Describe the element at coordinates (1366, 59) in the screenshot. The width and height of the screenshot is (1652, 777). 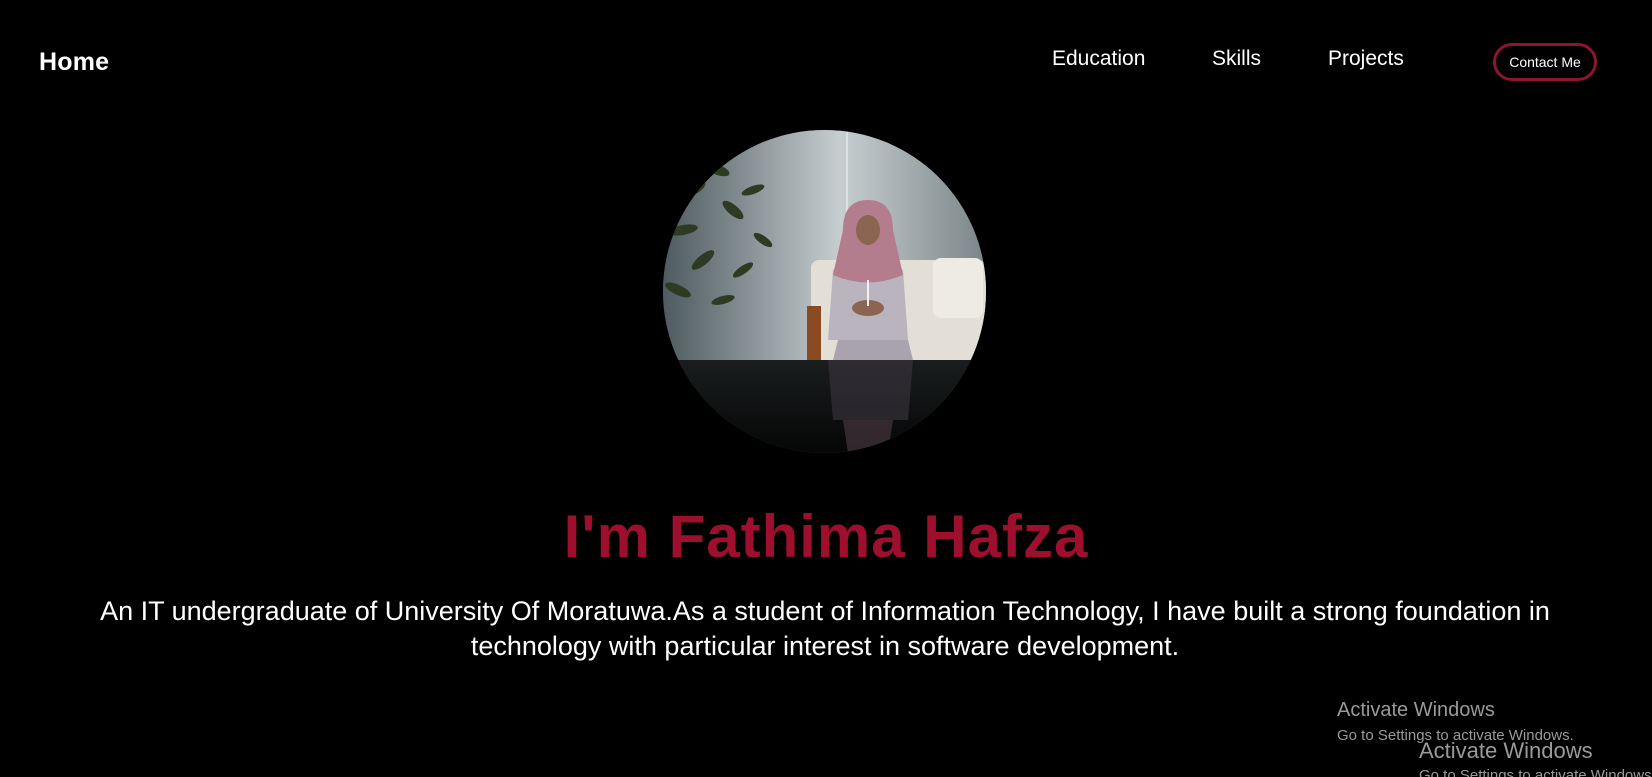
I see `nav-link-projects: Projects` at that location.